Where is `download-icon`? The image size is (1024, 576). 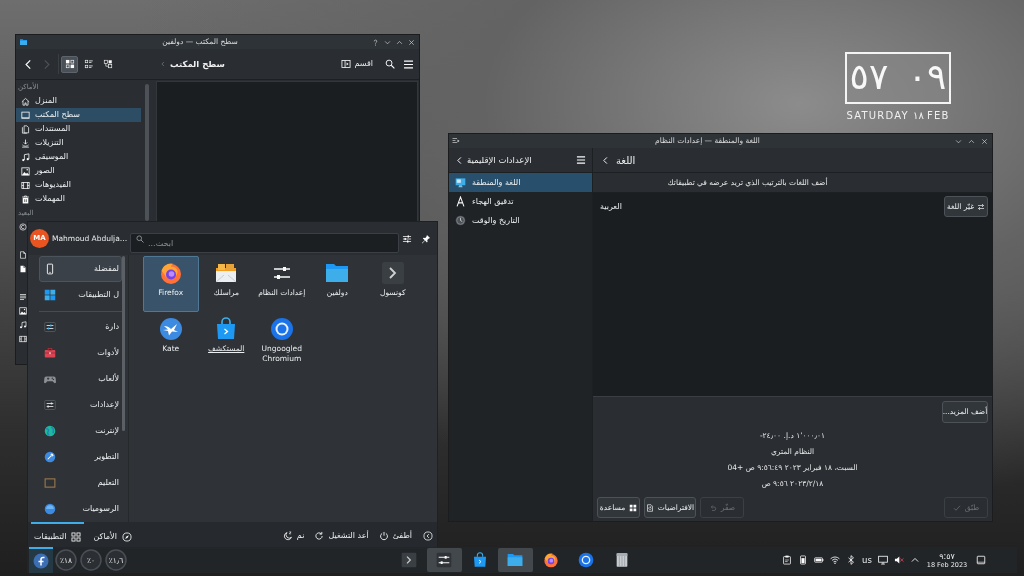 download-icon is located at coordinates (25, 143).